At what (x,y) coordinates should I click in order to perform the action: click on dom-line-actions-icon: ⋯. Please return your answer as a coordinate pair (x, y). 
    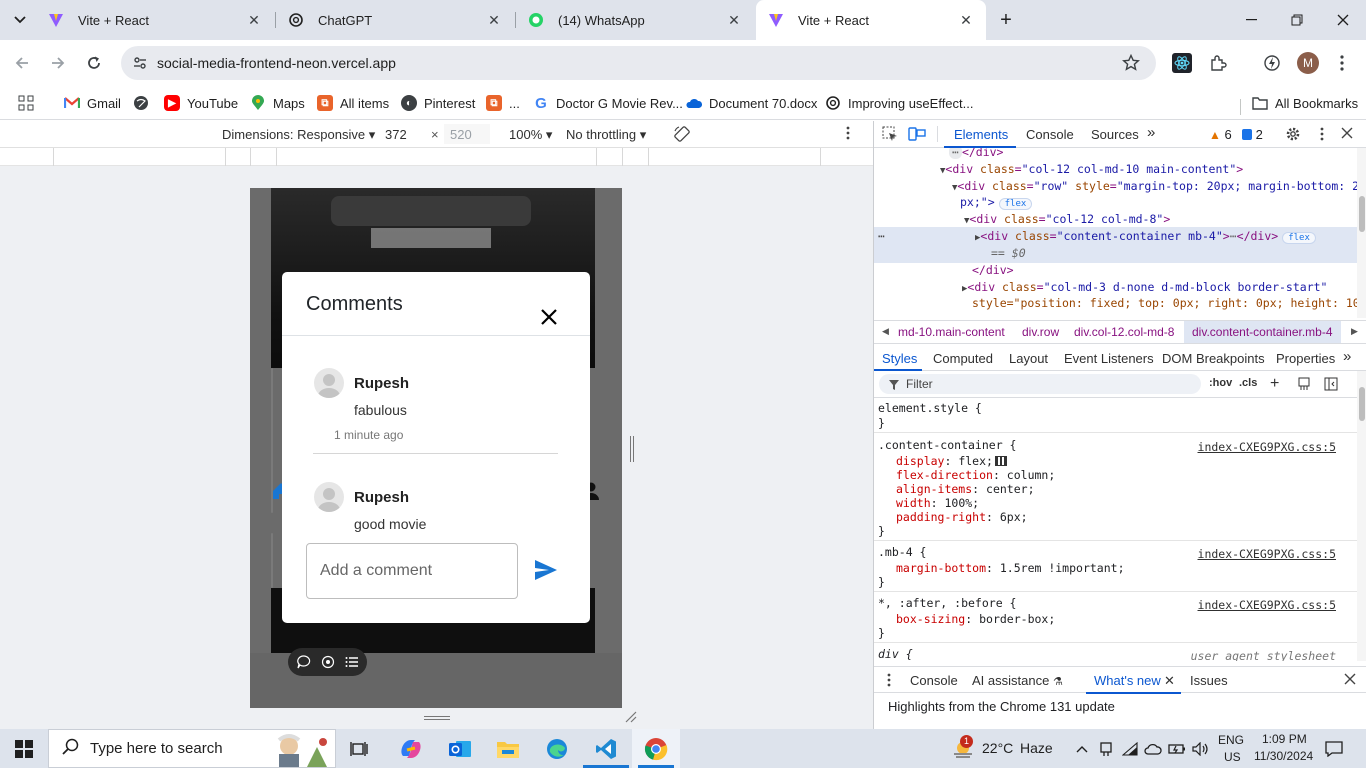
    Looking at the image, I should click on (881, 236).